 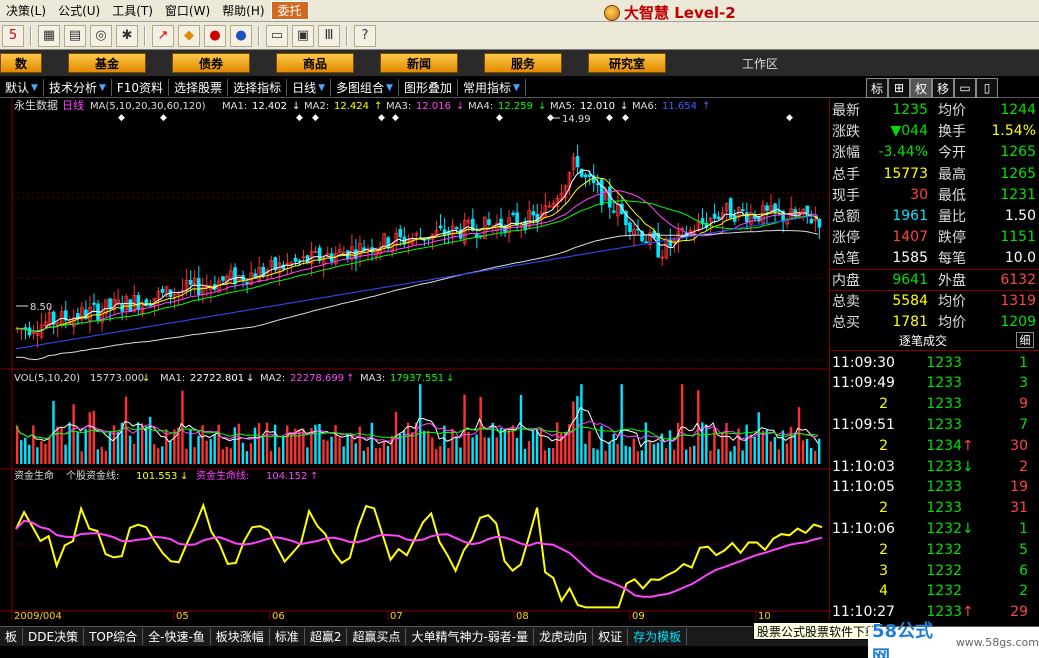 I want to click on template-tab: TOP综合, so click(x=114, y=636).